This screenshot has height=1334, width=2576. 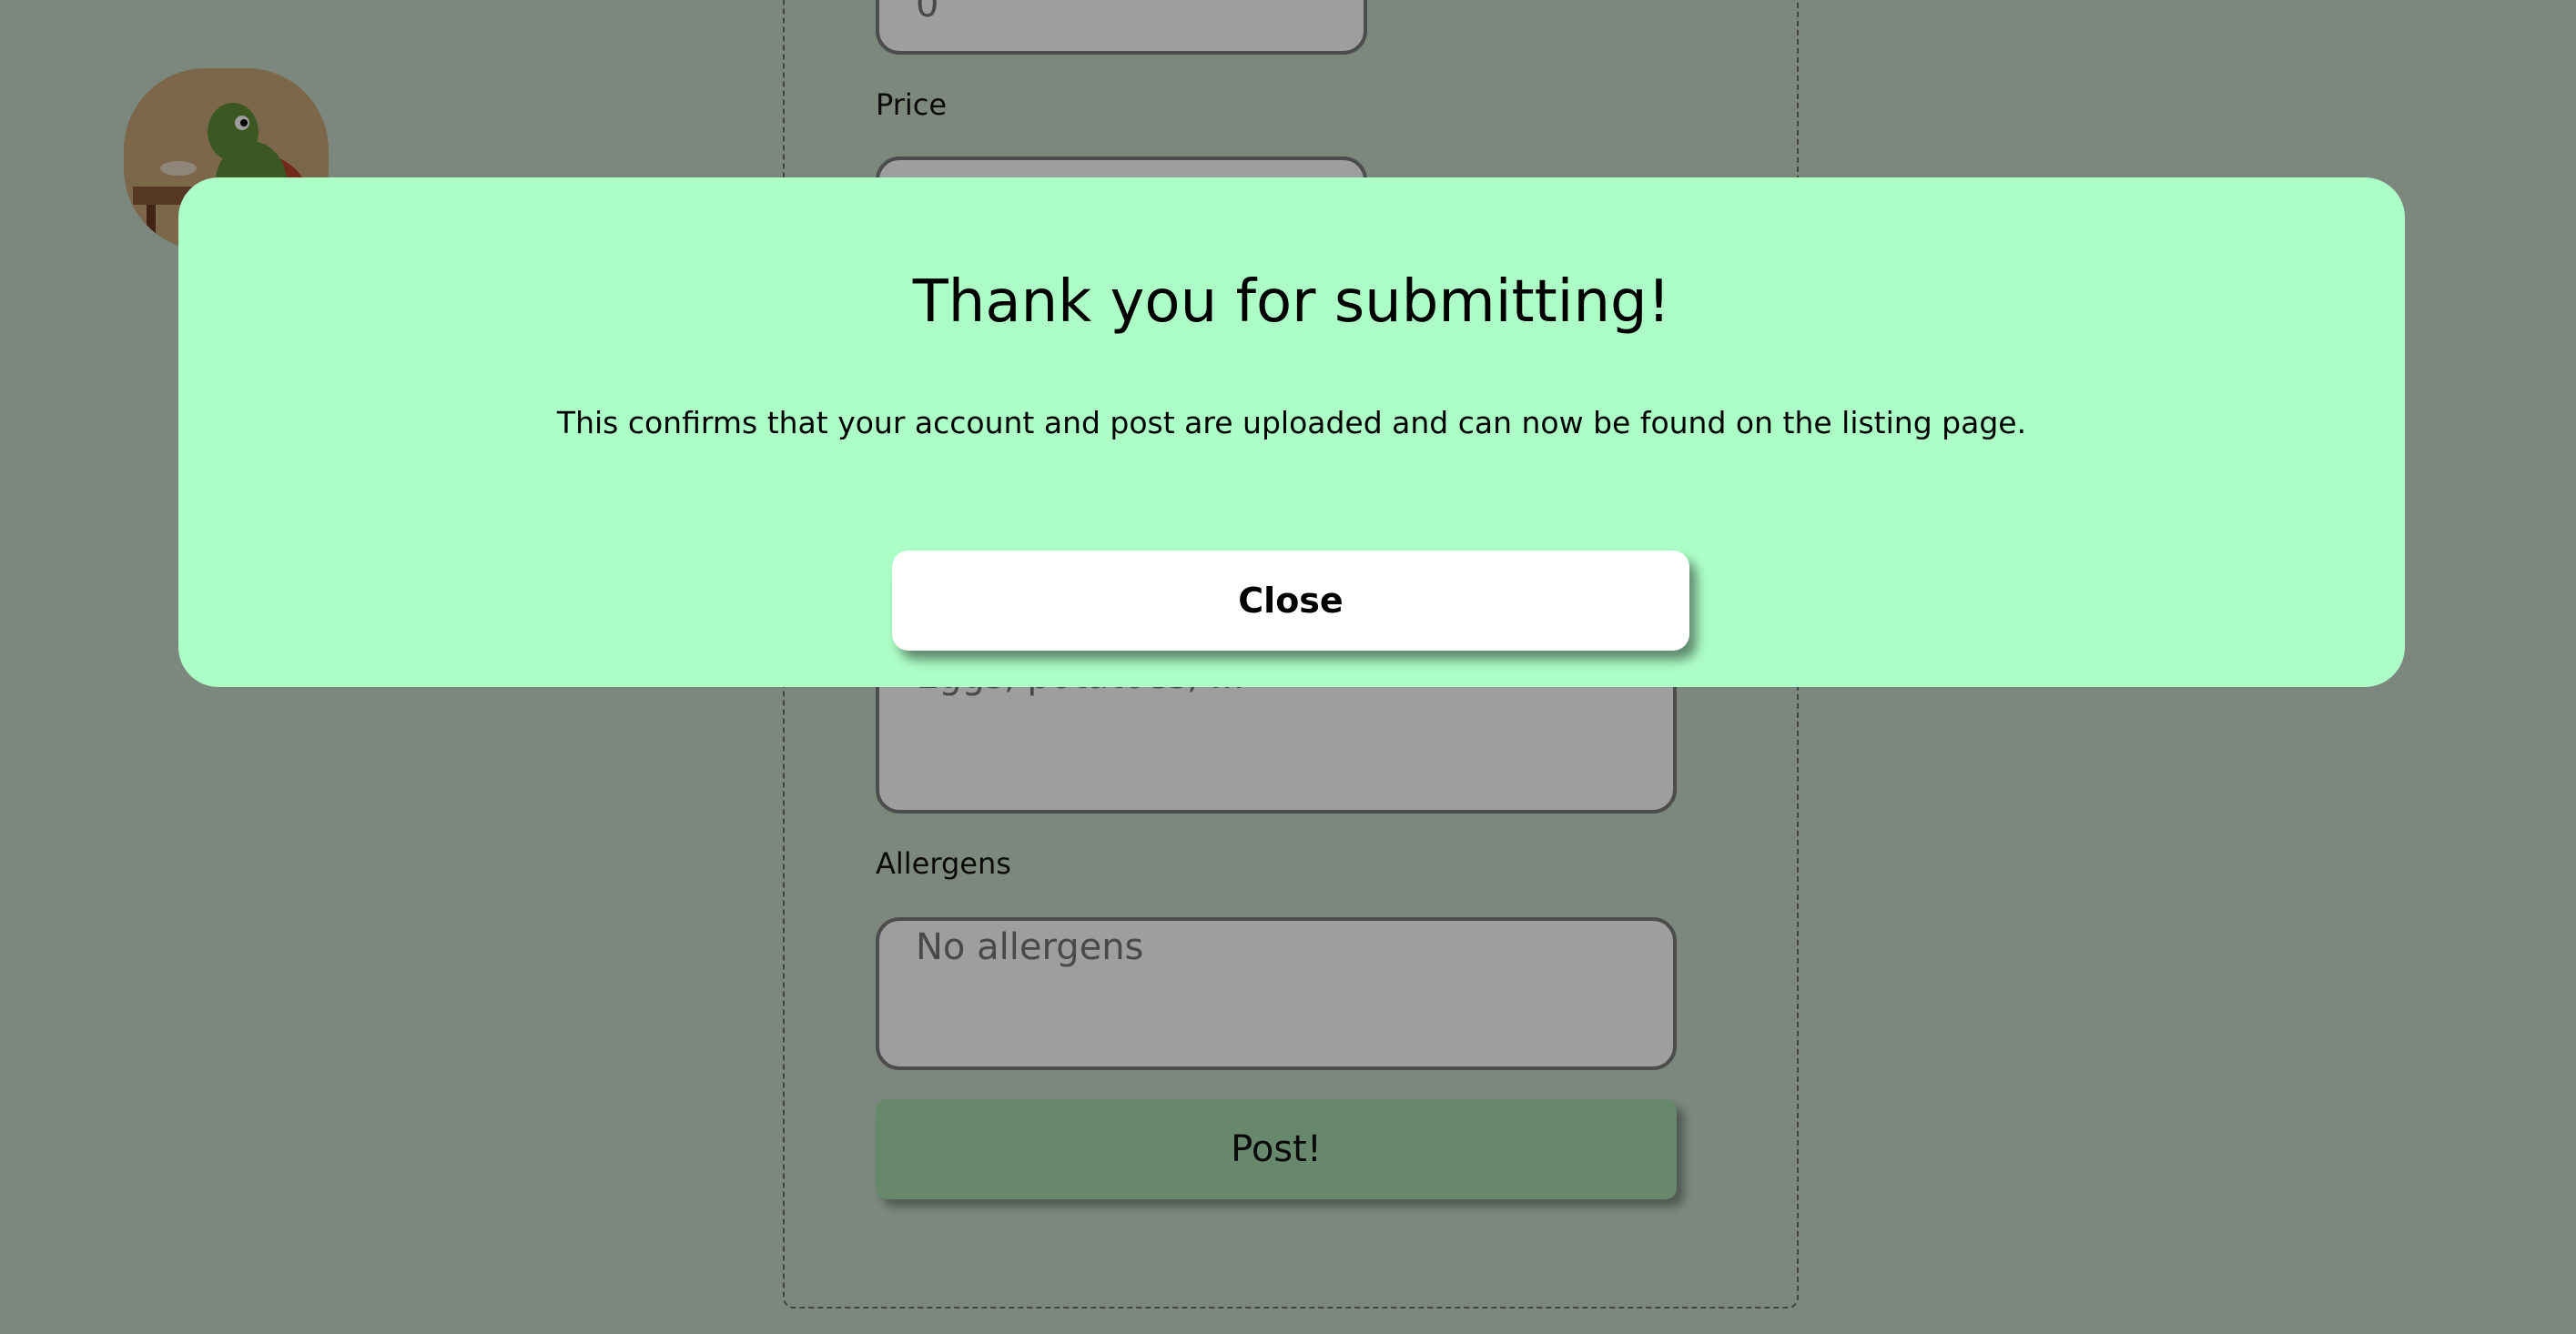 What do you see at coordinates (1291, 302) in the screenshot?
I see `modal-title: Thank you for submitting!` at bounding box center [1291, 302].